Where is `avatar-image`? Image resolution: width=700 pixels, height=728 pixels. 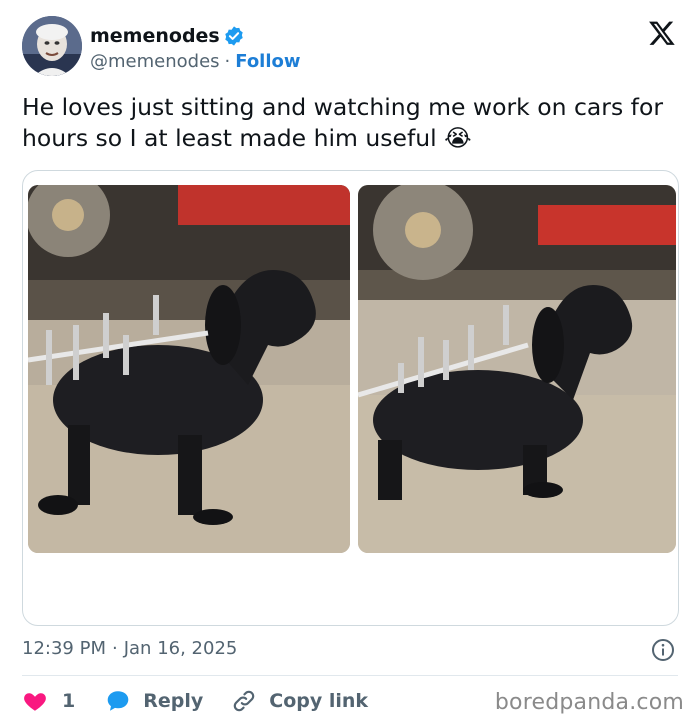 avatar-image is located at coordinates (52, 46).